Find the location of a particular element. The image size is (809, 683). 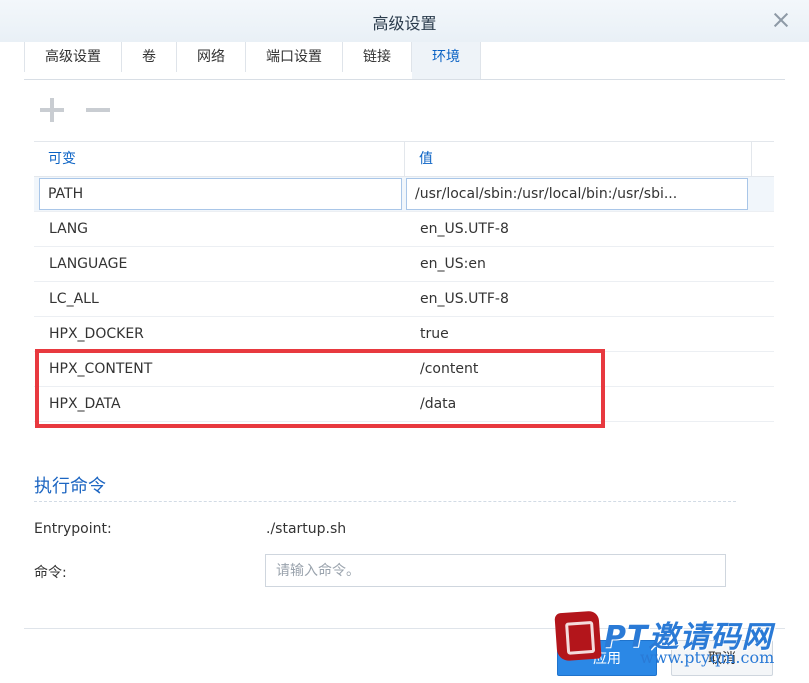

variable-value: true is located at coordinates (434, 334).